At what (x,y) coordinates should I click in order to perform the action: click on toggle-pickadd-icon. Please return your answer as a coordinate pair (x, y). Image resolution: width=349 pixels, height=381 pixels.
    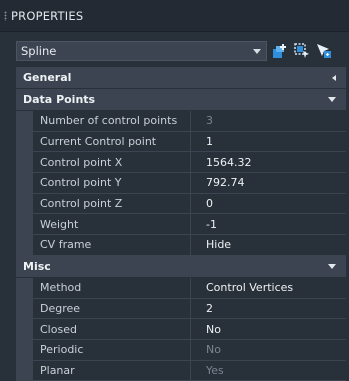
    Looking at the image, I should click on (279, 51).